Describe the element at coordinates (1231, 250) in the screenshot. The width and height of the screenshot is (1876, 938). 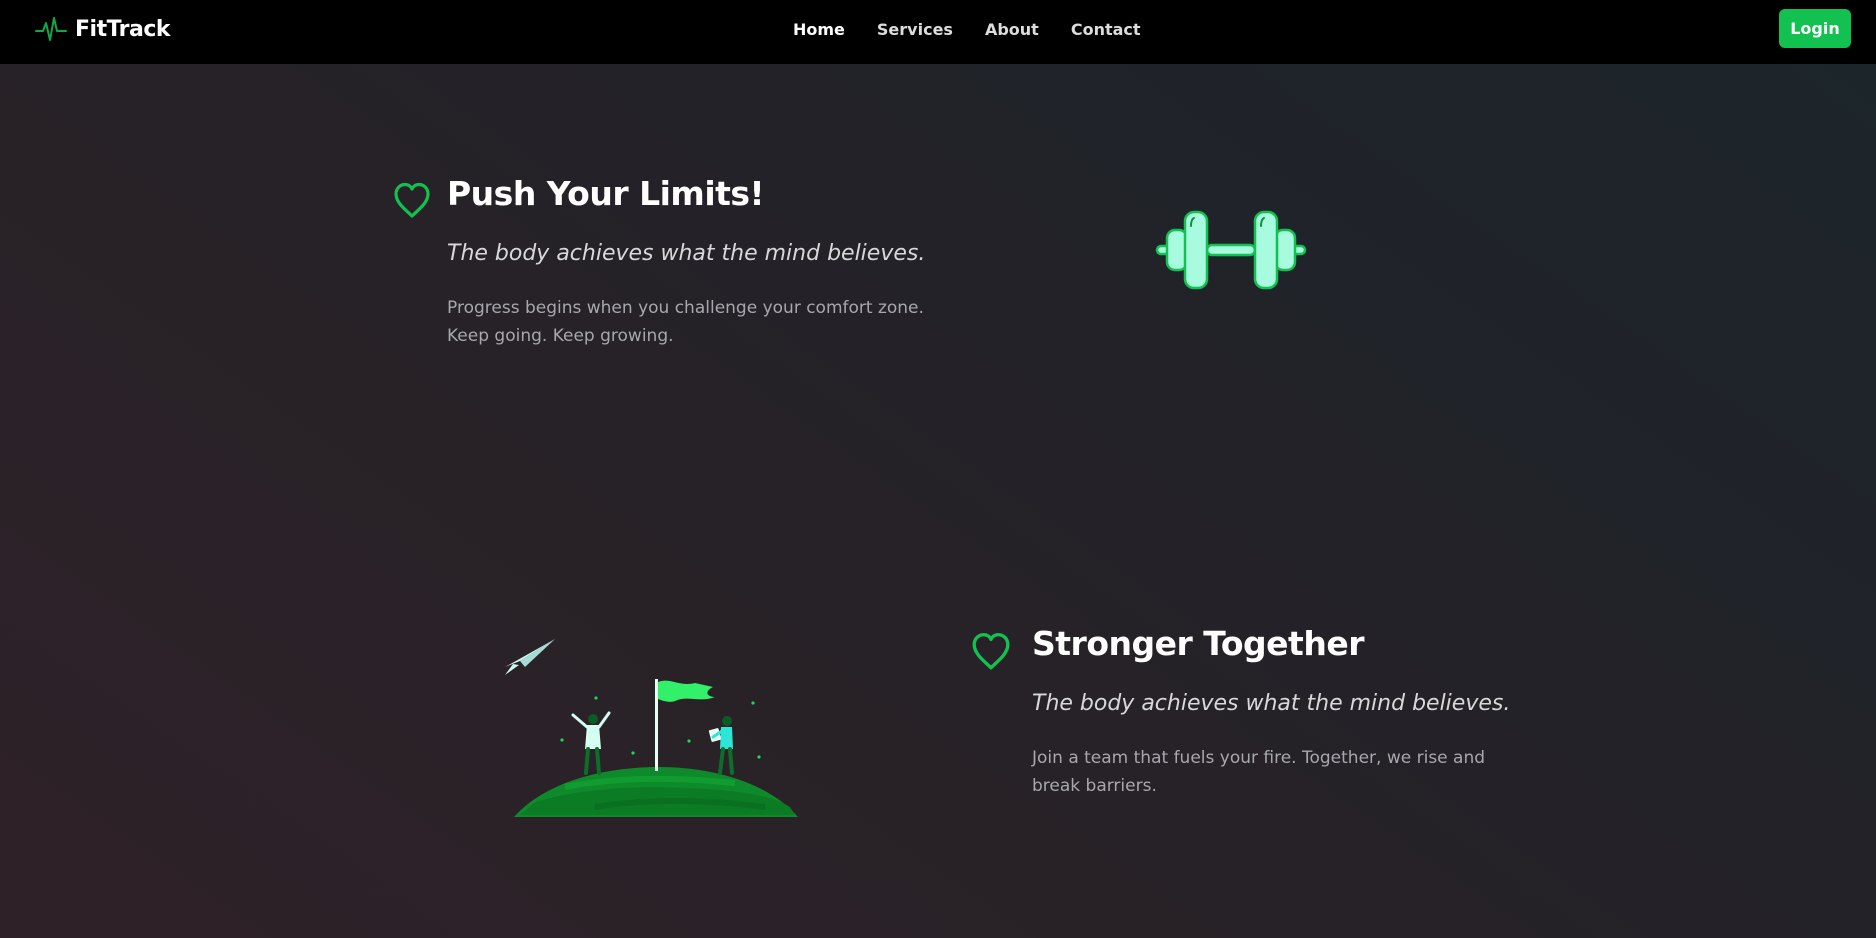
I see `dumbbell-icon` at that location.